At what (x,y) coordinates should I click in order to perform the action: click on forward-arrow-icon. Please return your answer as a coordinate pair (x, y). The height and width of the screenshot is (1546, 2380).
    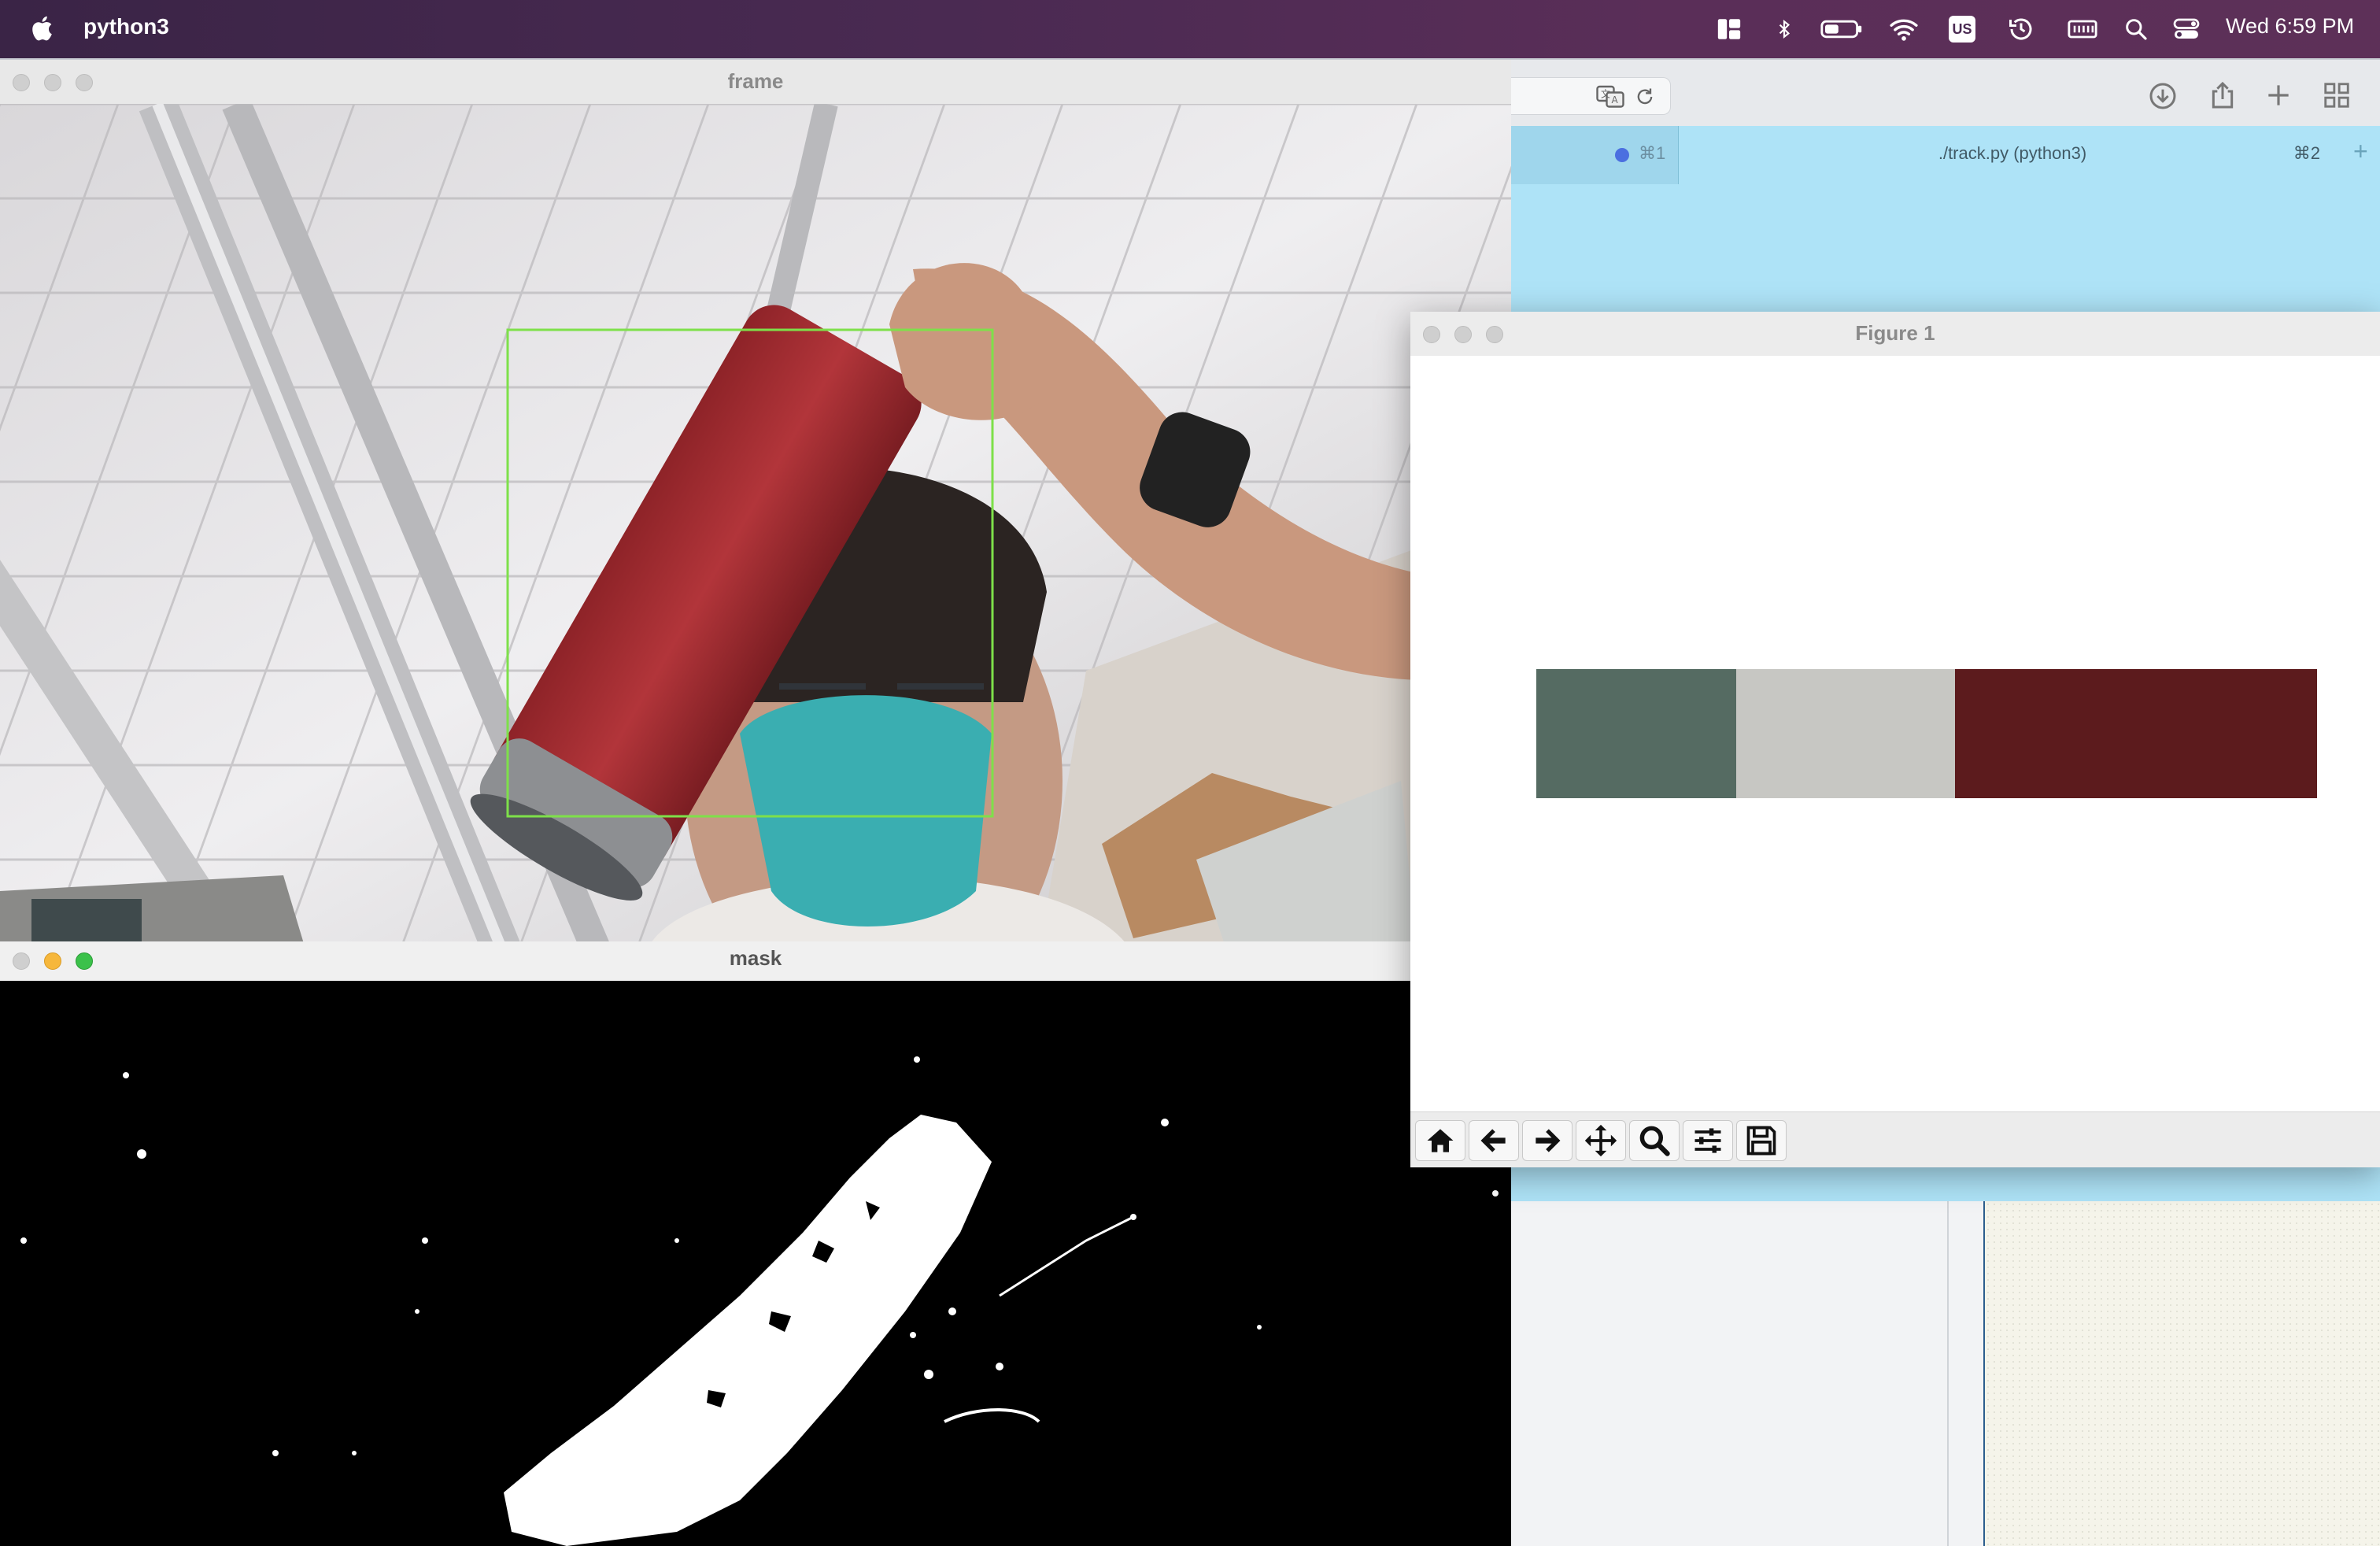
    Looking at the image, I should click on (1548, 1140).